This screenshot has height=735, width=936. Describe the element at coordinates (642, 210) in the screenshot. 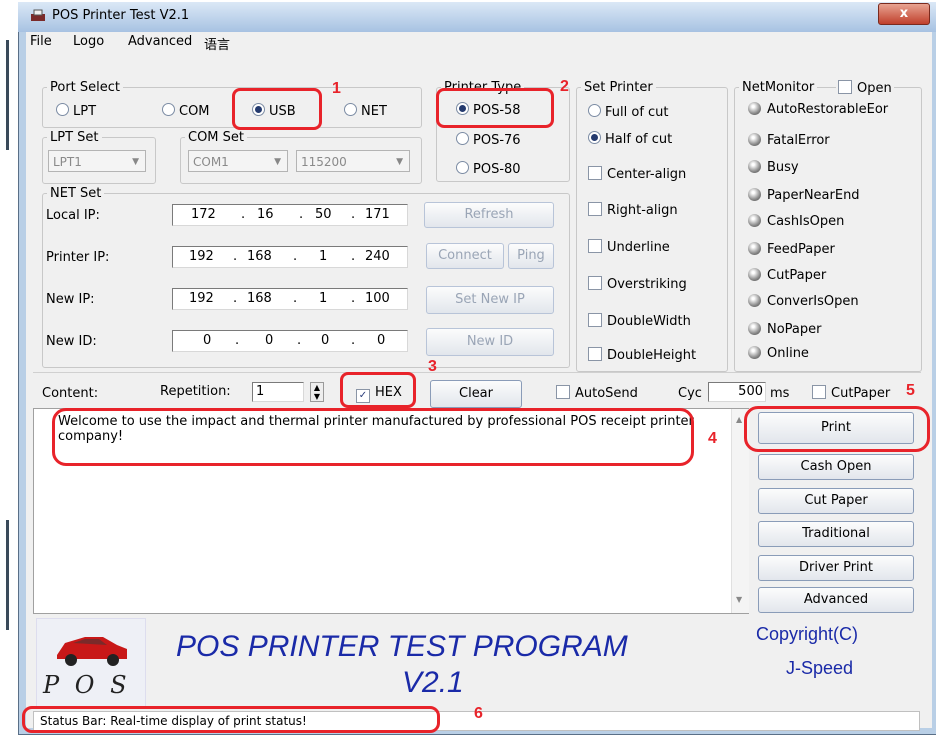

I see `check-right-align-label: Right-align` at that location.